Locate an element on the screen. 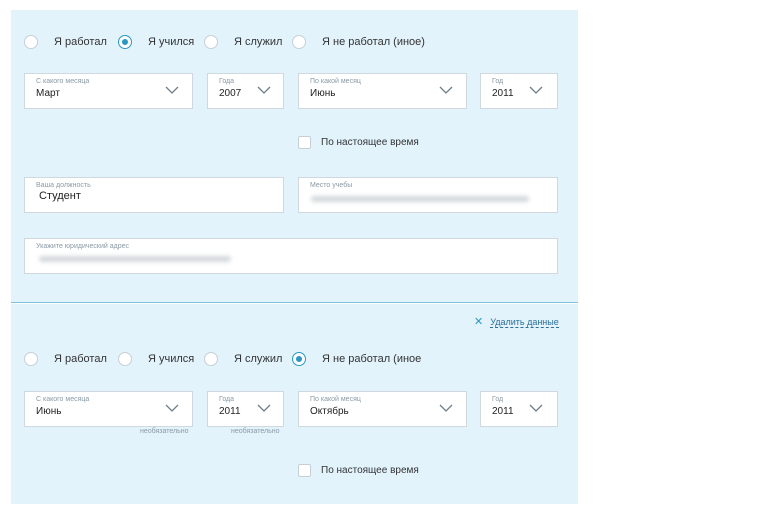 The width and height of the screenshot is (779, 505). from-month-select: С какого месяца Июнь is located at coordinates (108, 409).